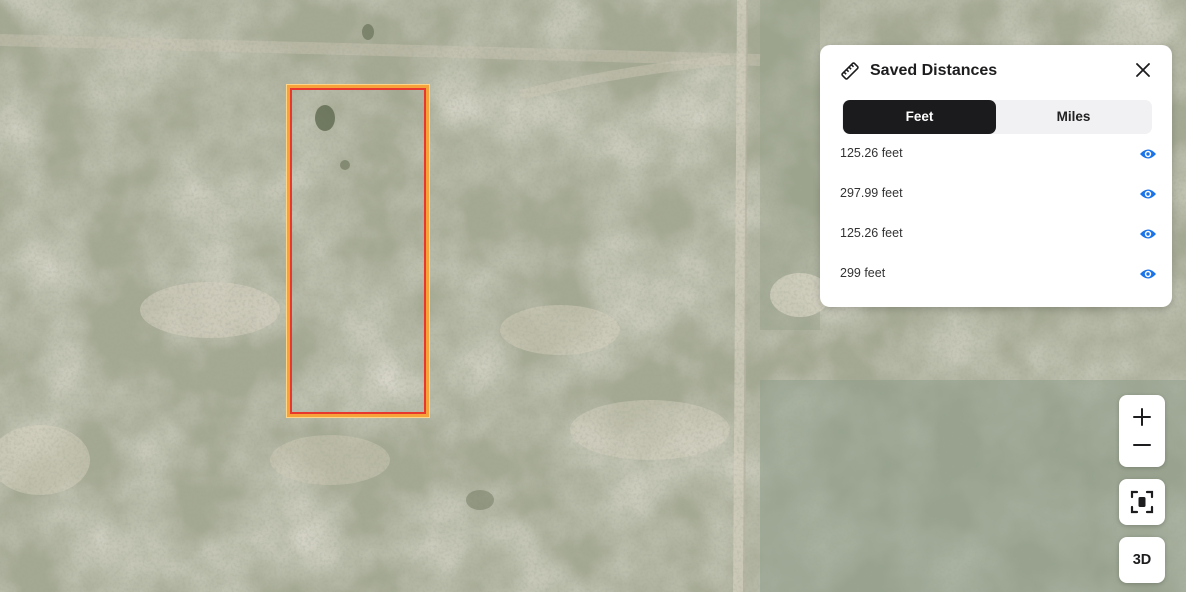 This screenshot has height=592, width=1186. What do you see at coordinates (1142, 417) in the screenshot?
I see `plus-icon` at bounding box center [1142, 417].